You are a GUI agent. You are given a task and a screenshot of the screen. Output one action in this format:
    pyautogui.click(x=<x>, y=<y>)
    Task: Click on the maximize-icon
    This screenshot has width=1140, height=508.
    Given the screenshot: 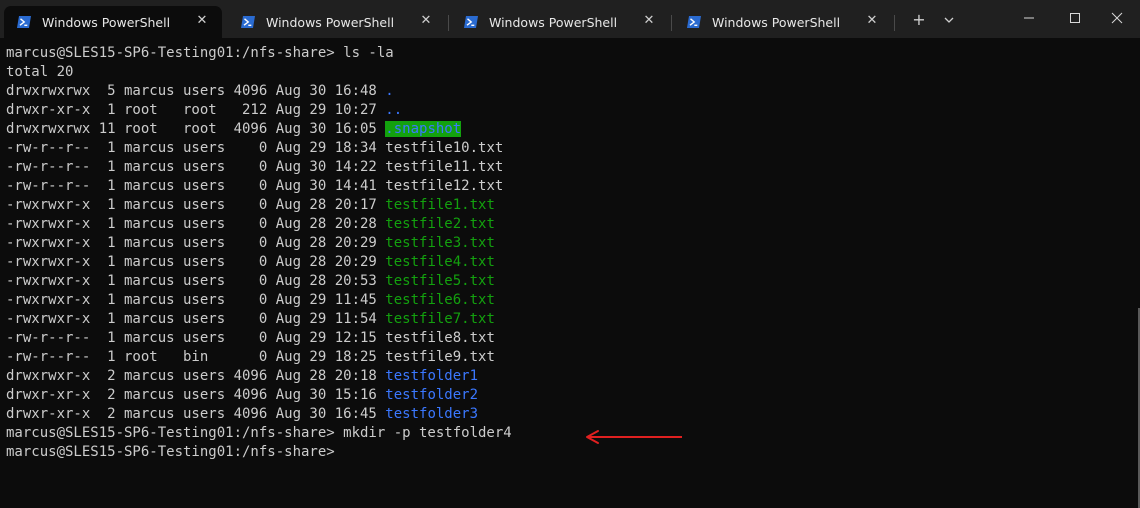 What is the action you would take?
    pyautogui.click(x=1075, y=18)
    